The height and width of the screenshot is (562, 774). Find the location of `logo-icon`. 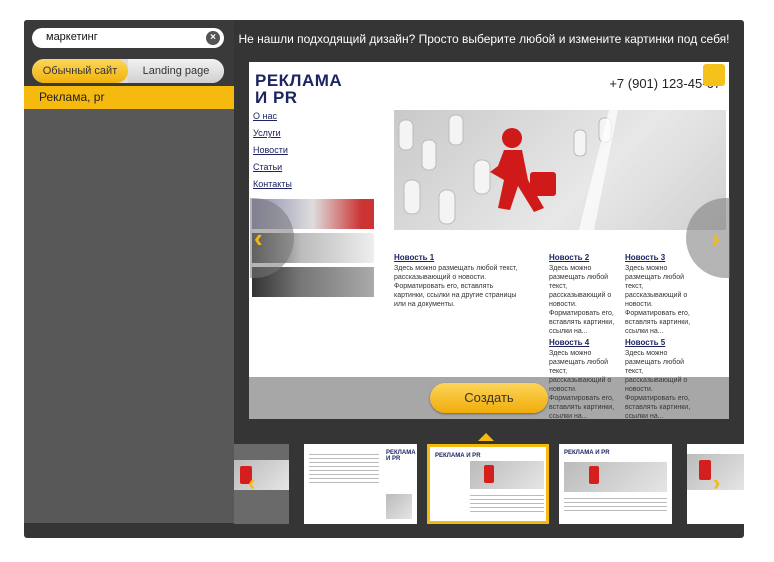

logo-icon is located at coordinates (714, 75).